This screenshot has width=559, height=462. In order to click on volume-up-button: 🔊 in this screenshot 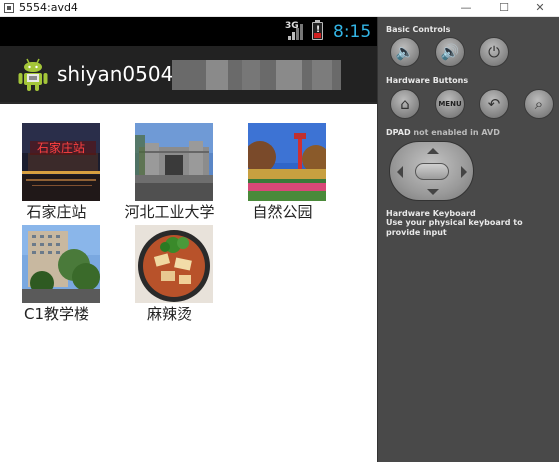, I will do `click(450, 52)`.